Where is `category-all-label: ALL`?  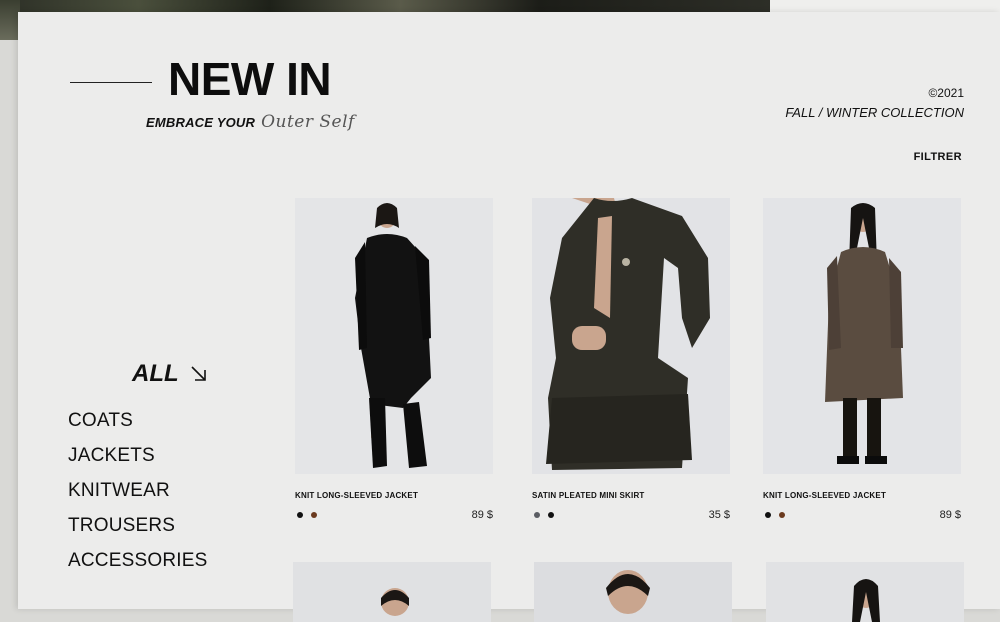 category-all-label: ALL is located at coordinates (155, 373).